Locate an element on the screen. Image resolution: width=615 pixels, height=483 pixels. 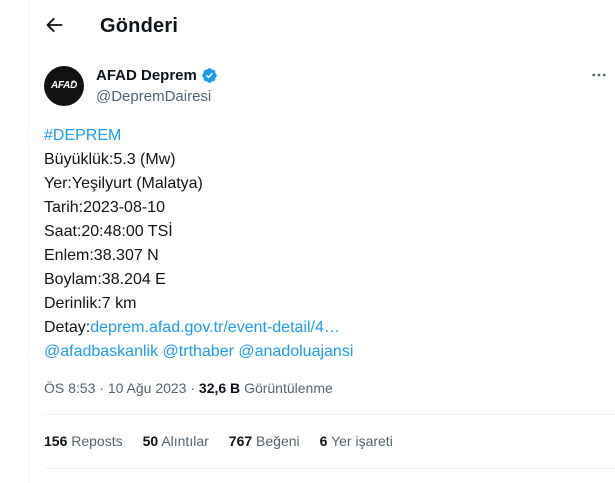
mention-link: @trthaber is located at coordinates (198, 351).